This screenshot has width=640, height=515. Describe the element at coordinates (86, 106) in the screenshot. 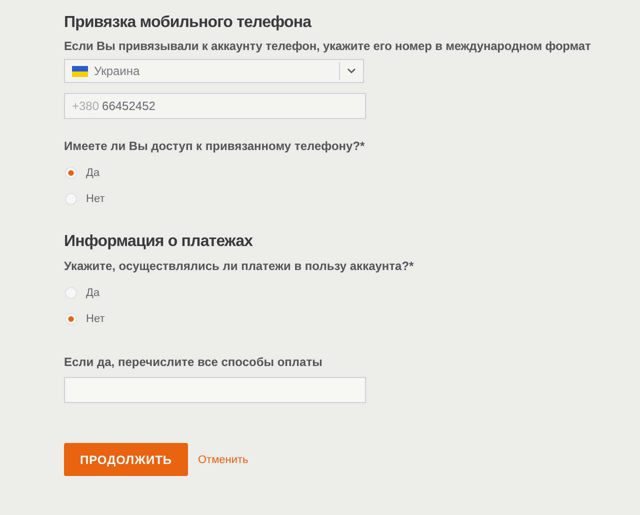

I see `phone-prefix: +380` at that location.